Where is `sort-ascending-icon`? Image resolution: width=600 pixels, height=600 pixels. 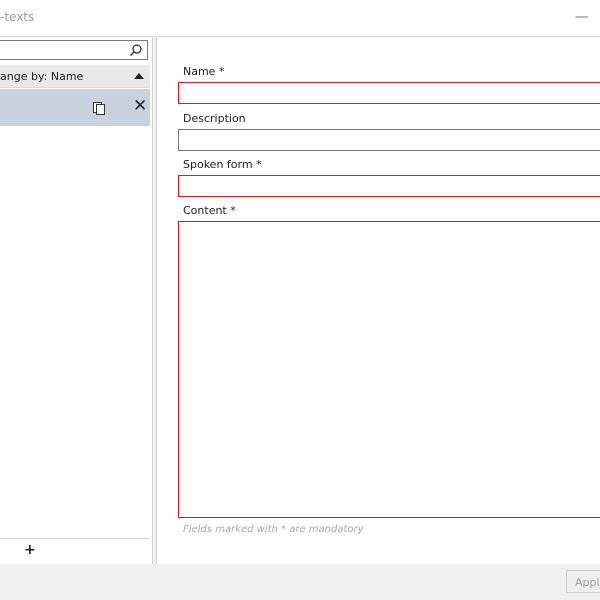
sort-ascending-icon is located at coordinates (139, 76).